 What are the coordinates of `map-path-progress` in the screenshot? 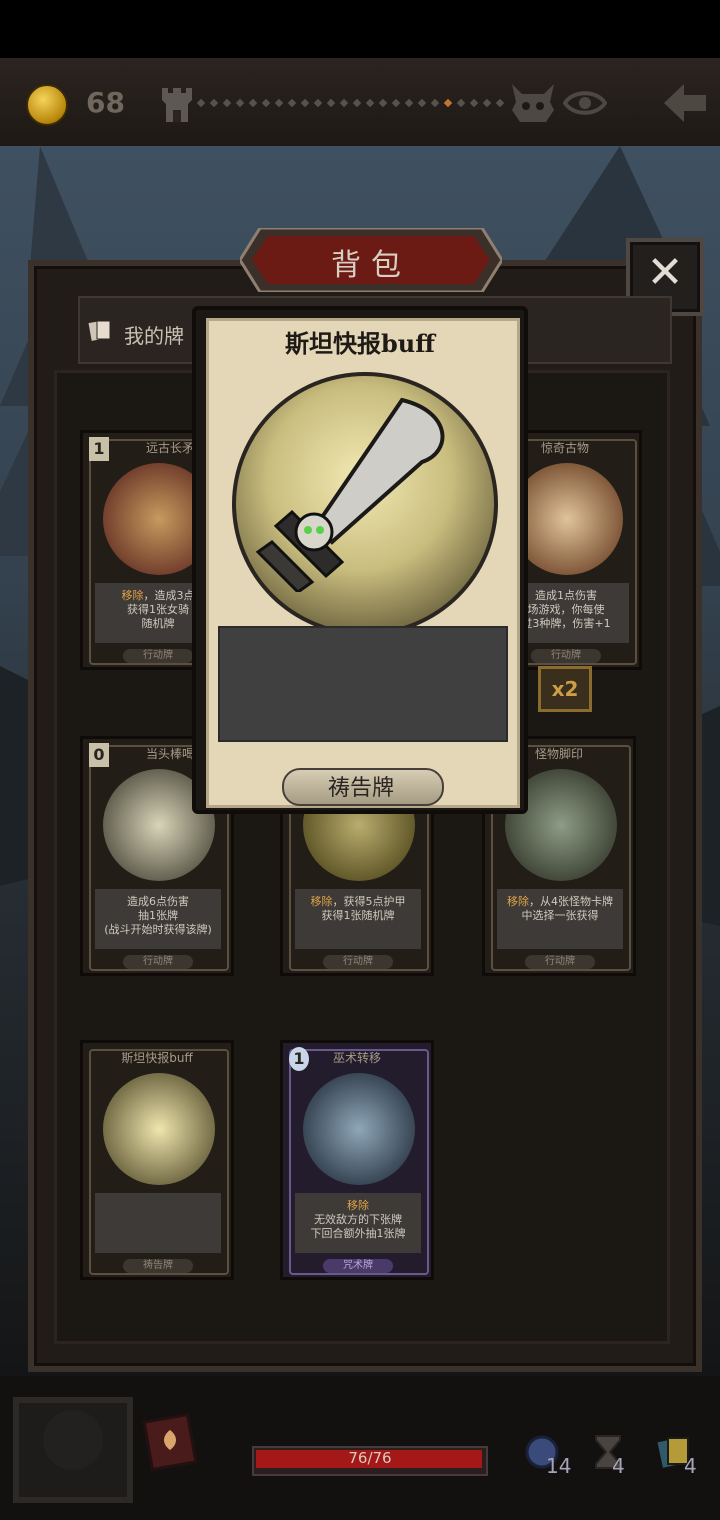 It's located at (352, 103).